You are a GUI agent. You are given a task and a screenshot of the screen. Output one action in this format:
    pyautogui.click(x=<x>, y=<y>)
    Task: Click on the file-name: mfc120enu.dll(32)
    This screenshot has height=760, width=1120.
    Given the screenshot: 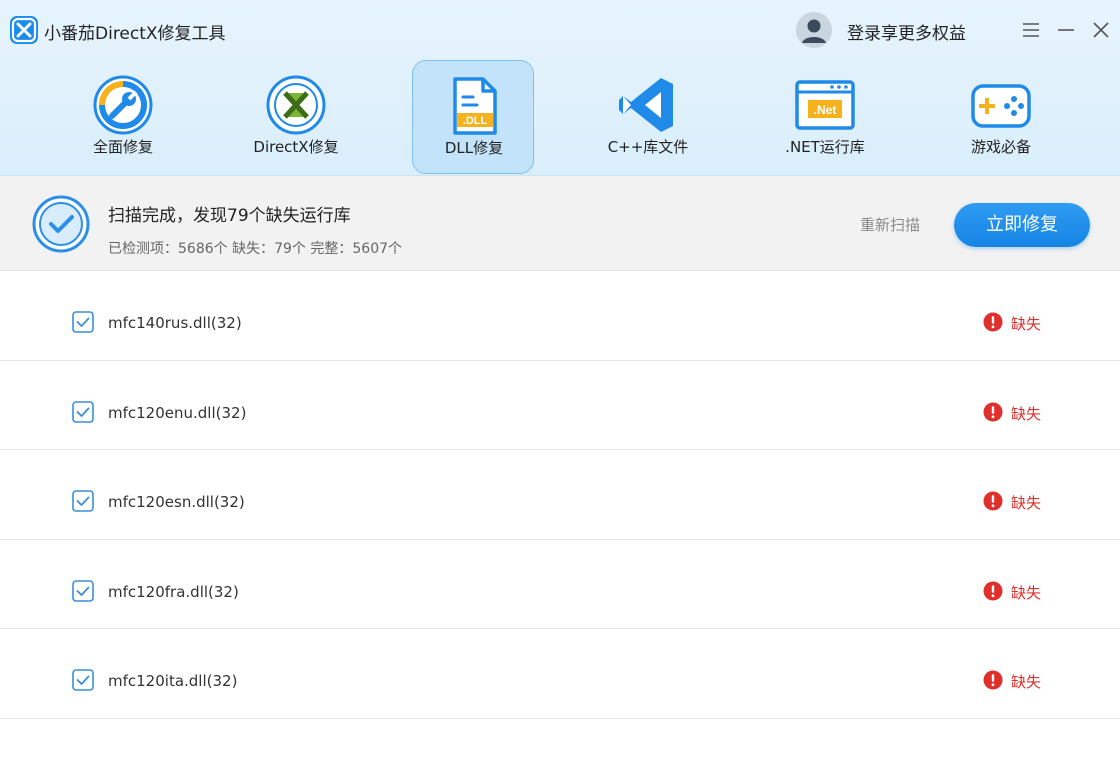 What is the action you would take?
    pyautogui.click(x=177, y=412)
    